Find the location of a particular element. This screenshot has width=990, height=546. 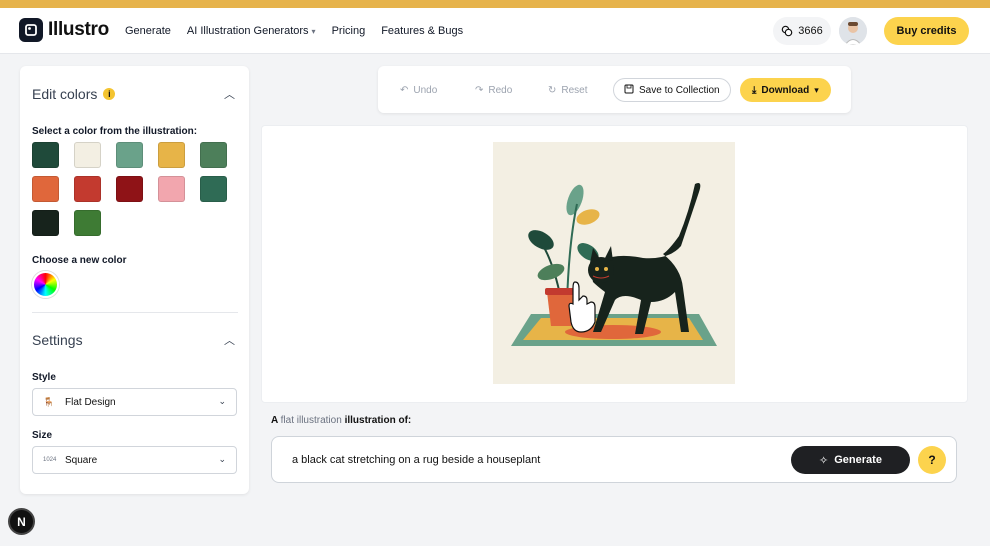

sparkle-icon: ✧ is located at coordinates (824, 460).